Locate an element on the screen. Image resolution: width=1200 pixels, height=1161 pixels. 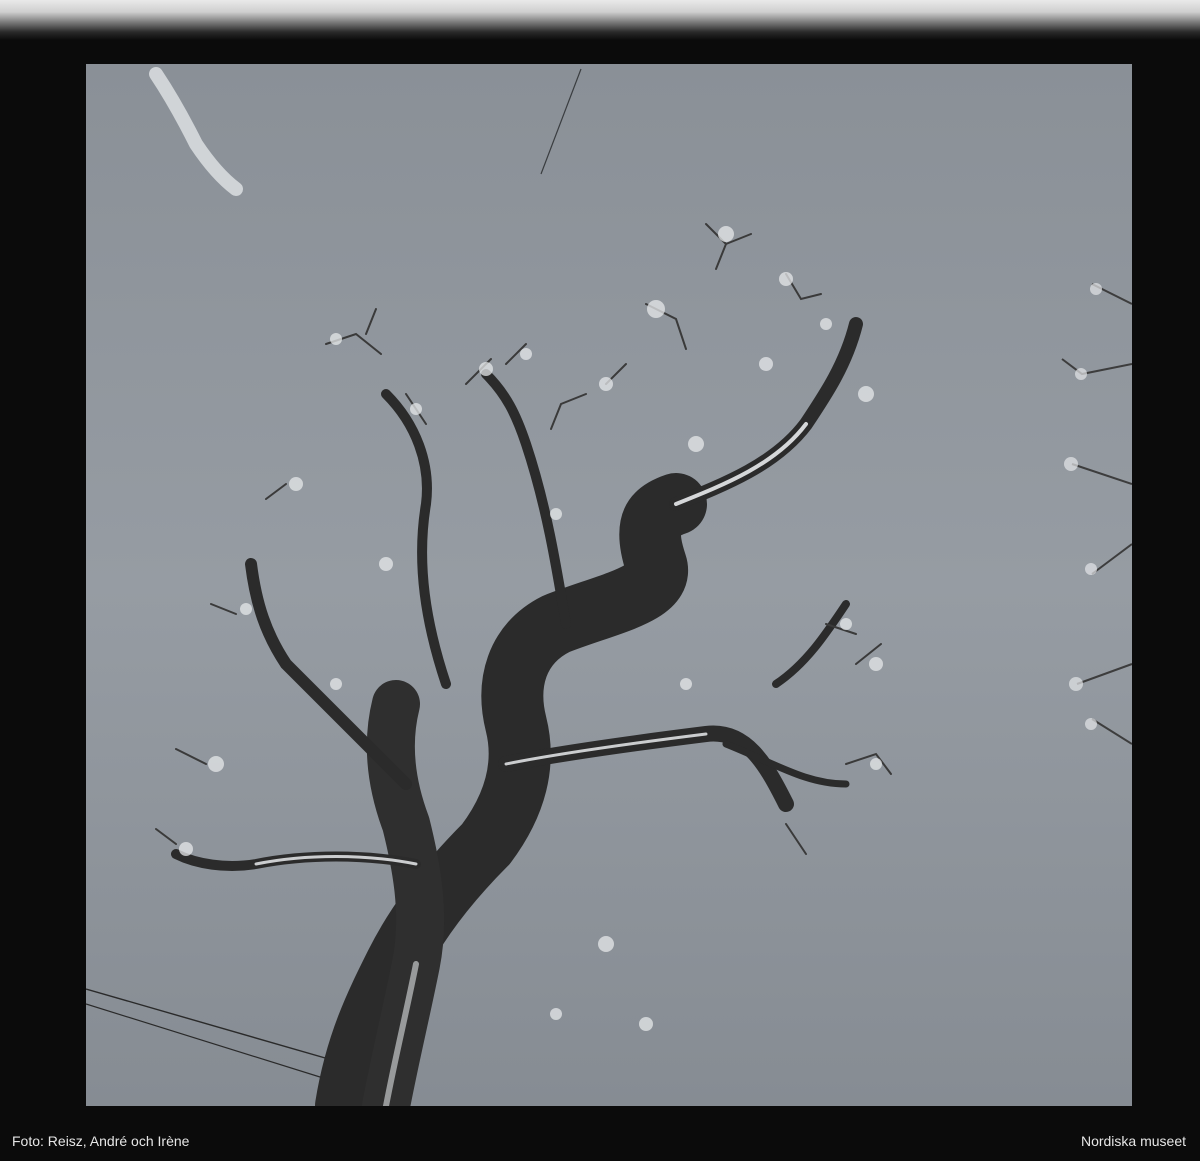
photographer-credit: Foto: Reisz, André och Irène is located at coordinates (101, 1141).